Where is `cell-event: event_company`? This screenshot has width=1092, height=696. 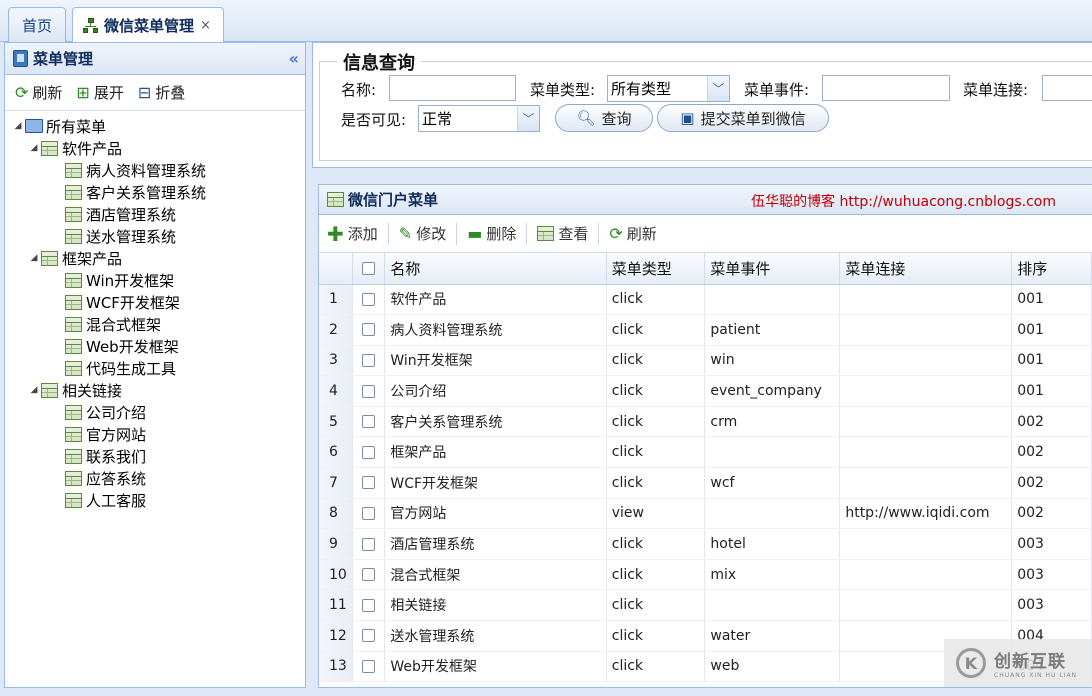
cell-event: event_company is located at coordinates (772, 391).